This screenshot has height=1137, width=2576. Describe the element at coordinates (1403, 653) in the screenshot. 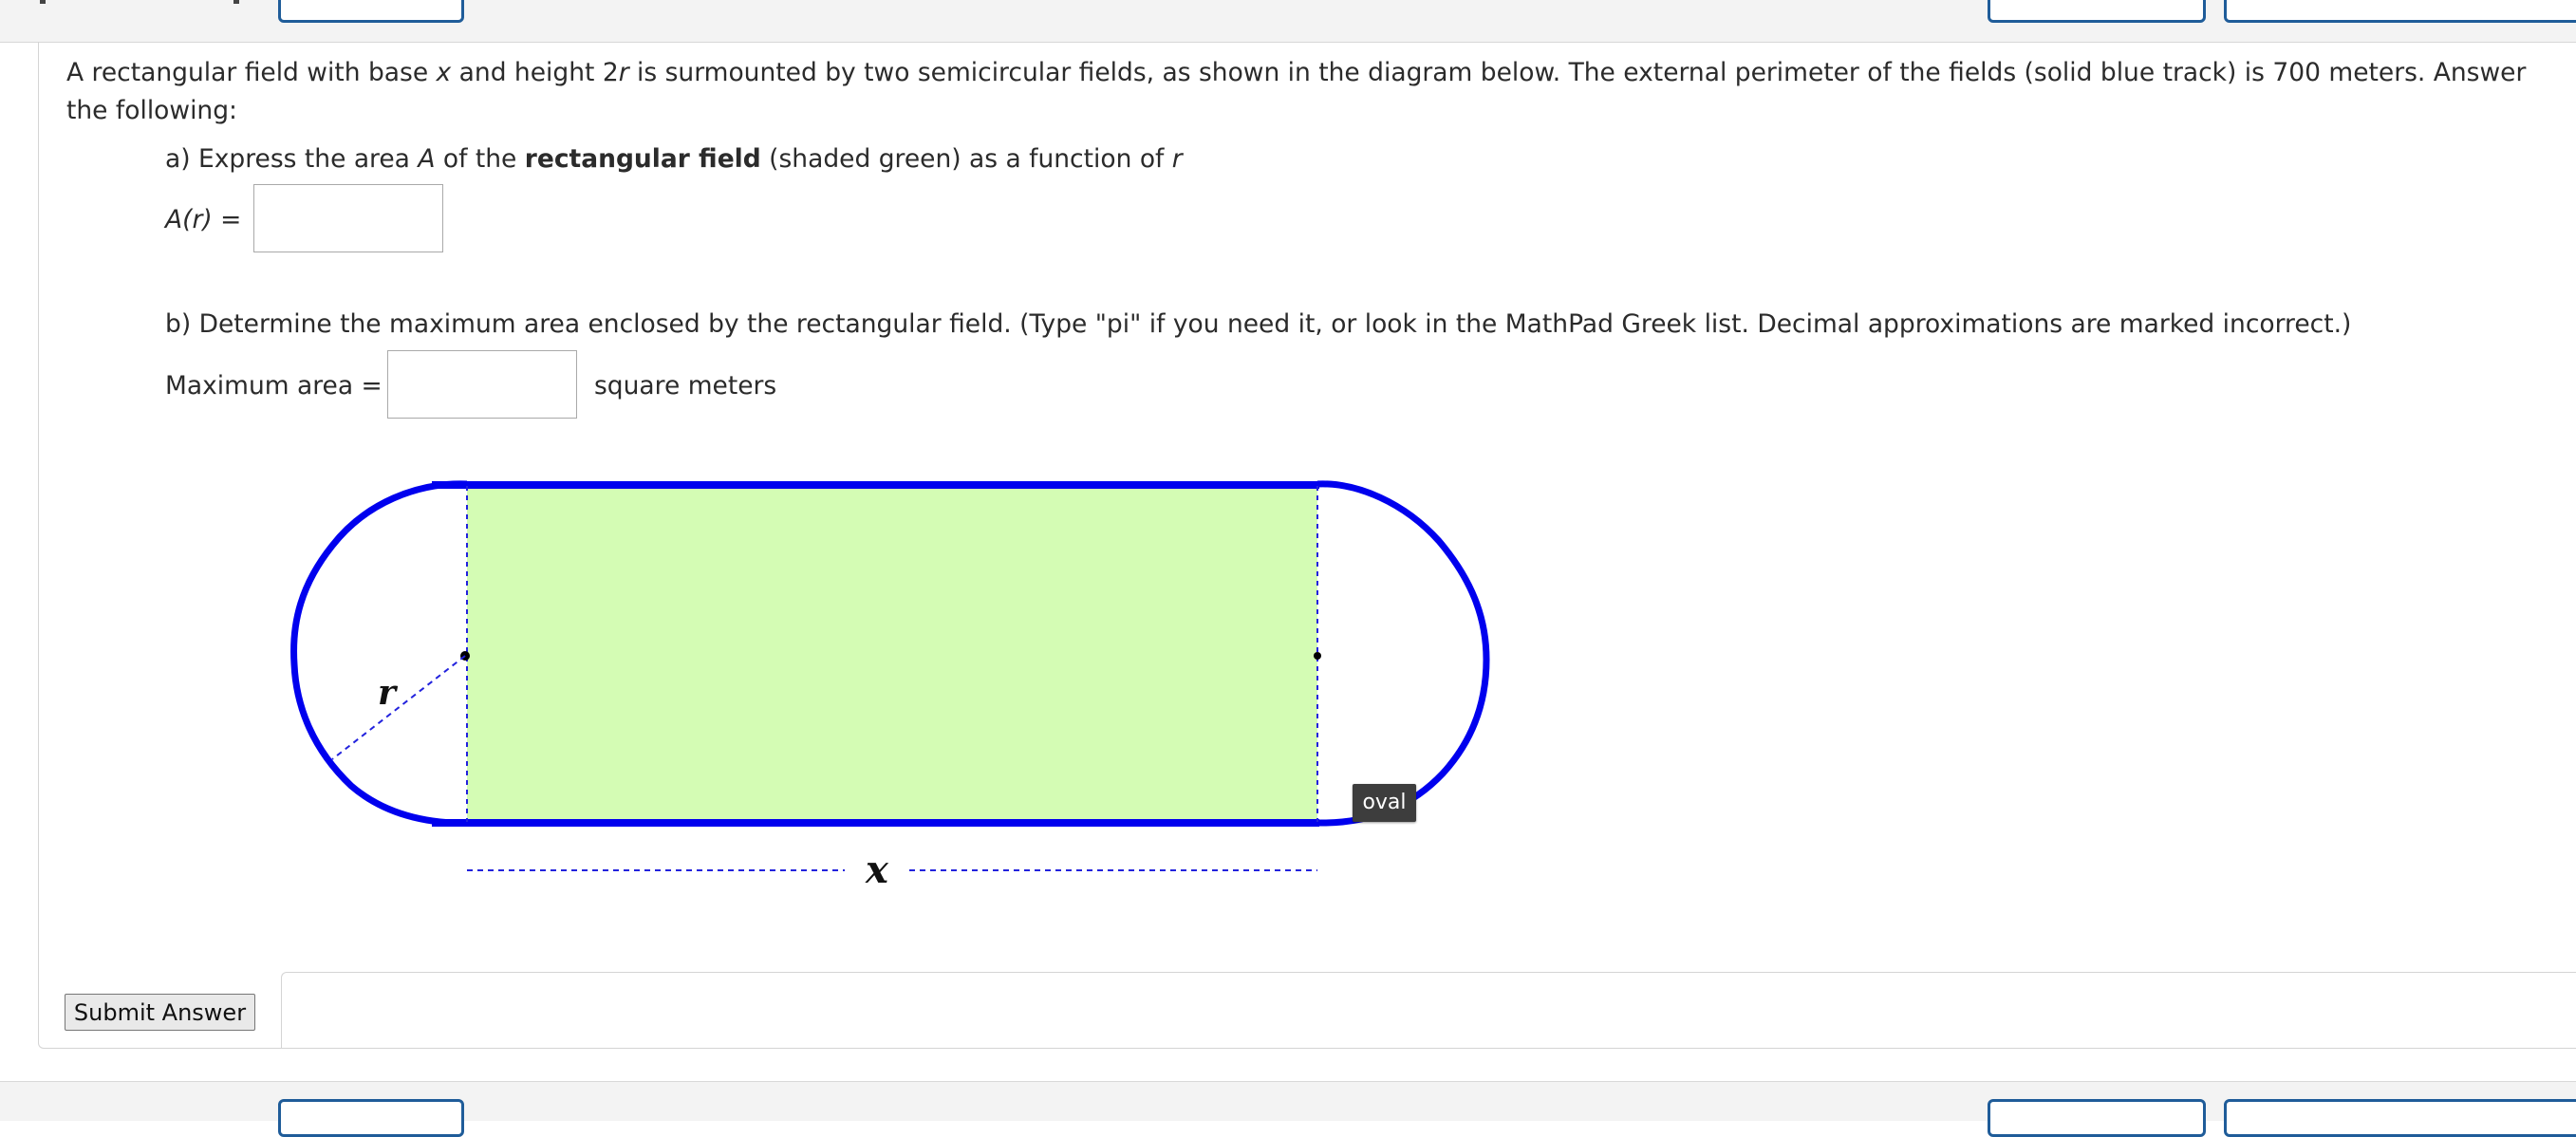

I see `right-semicircle` at that location.